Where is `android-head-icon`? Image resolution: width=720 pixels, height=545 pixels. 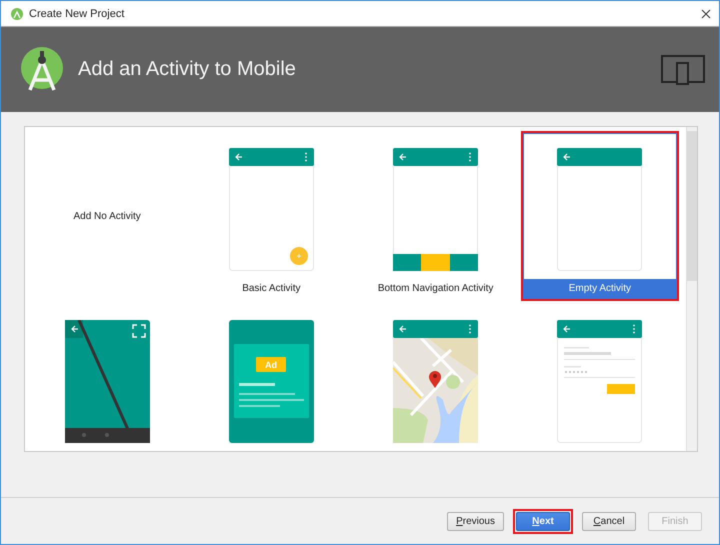
android-head-icon is located at coordinates (17, 14).